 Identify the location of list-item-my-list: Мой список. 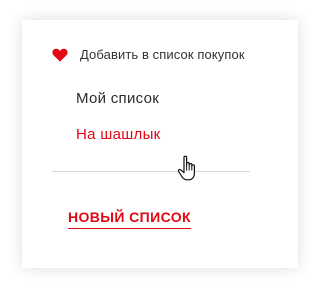
(117, 98).